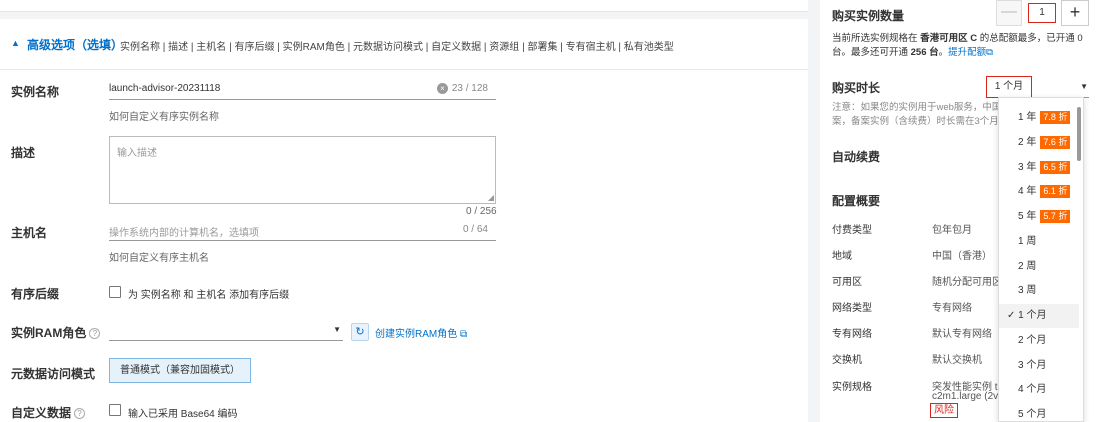 The height and width of the screenshot is (422, 1098). What do you see at coordinates (1039, 118) in the screenshot?
I see `duration-option: 1 年 7.8 折` at bounding box center [1039, 118].